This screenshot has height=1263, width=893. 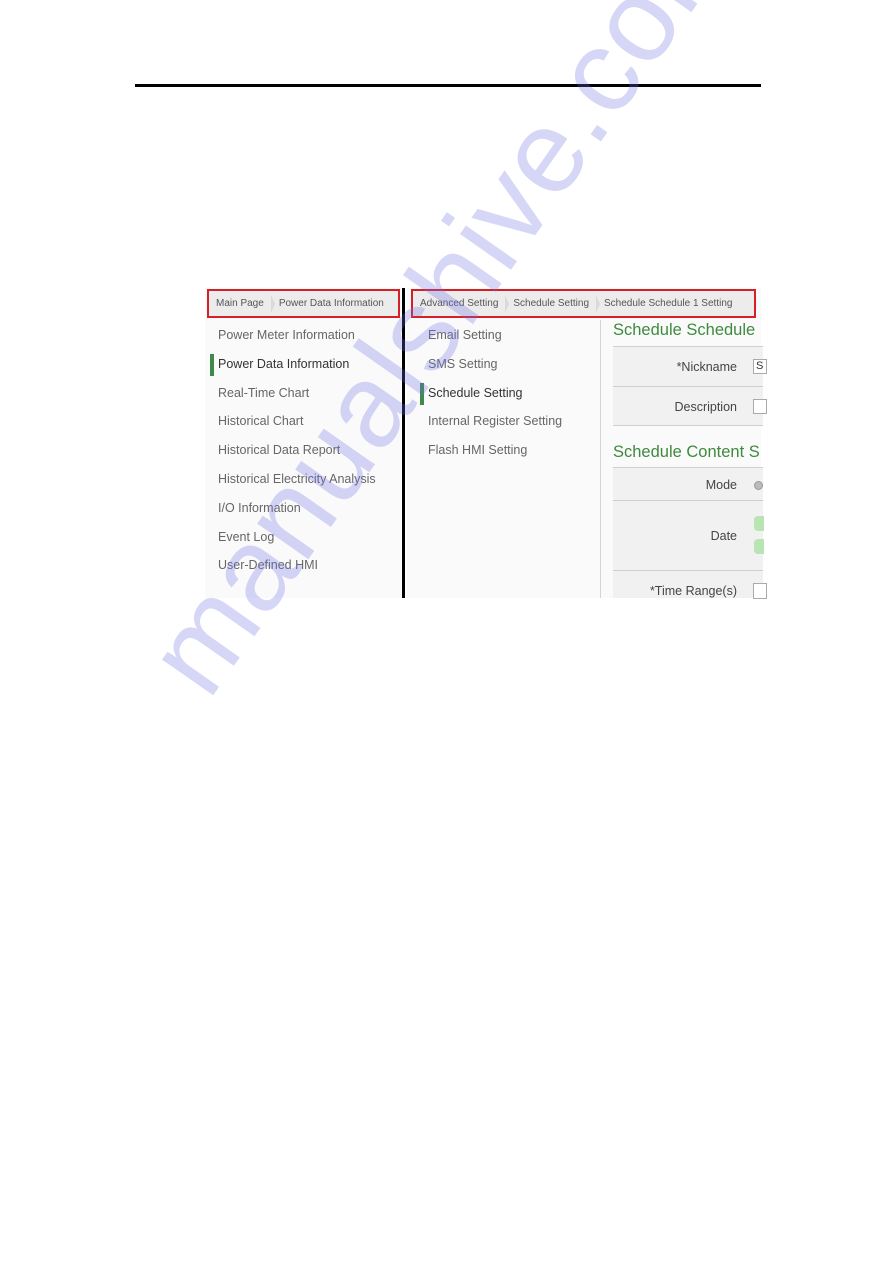 I want to click on date-row: Date, so click(x=688, y=535).